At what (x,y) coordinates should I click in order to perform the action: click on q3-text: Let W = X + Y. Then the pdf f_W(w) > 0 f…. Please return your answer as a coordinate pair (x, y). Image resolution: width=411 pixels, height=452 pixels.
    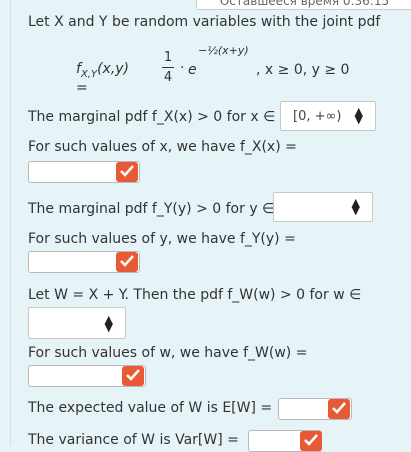
    Looking at the image, I should click on (195, 295).